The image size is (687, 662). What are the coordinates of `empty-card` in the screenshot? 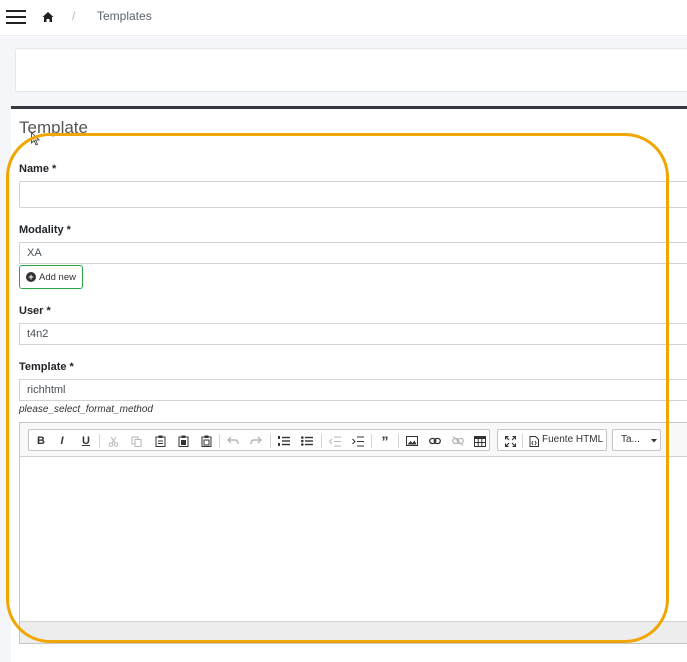 It's located at (351, 70).